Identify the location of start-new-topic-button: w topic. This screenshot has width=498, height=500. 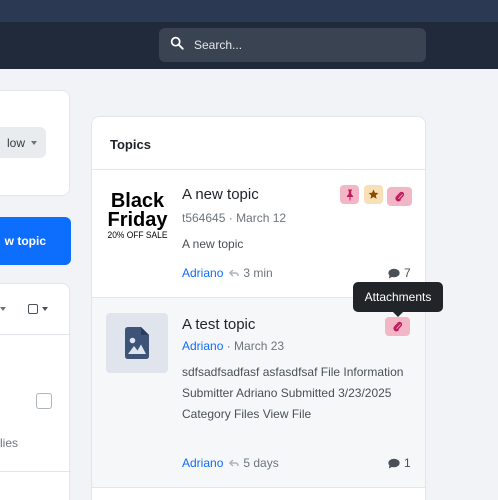
(35, 241).